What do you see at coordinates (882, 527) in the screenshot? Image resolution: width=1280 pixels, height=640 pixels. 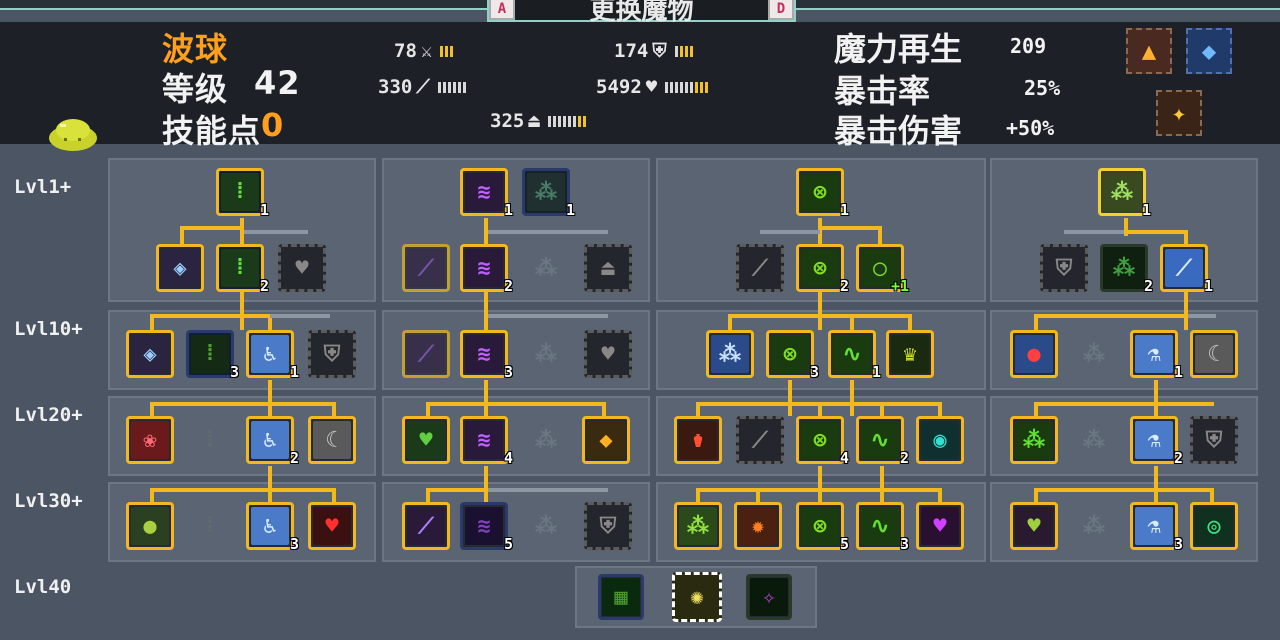 I see `tree-c-zap-skill-3: ∿ 3` at bounding box center [882, 527].